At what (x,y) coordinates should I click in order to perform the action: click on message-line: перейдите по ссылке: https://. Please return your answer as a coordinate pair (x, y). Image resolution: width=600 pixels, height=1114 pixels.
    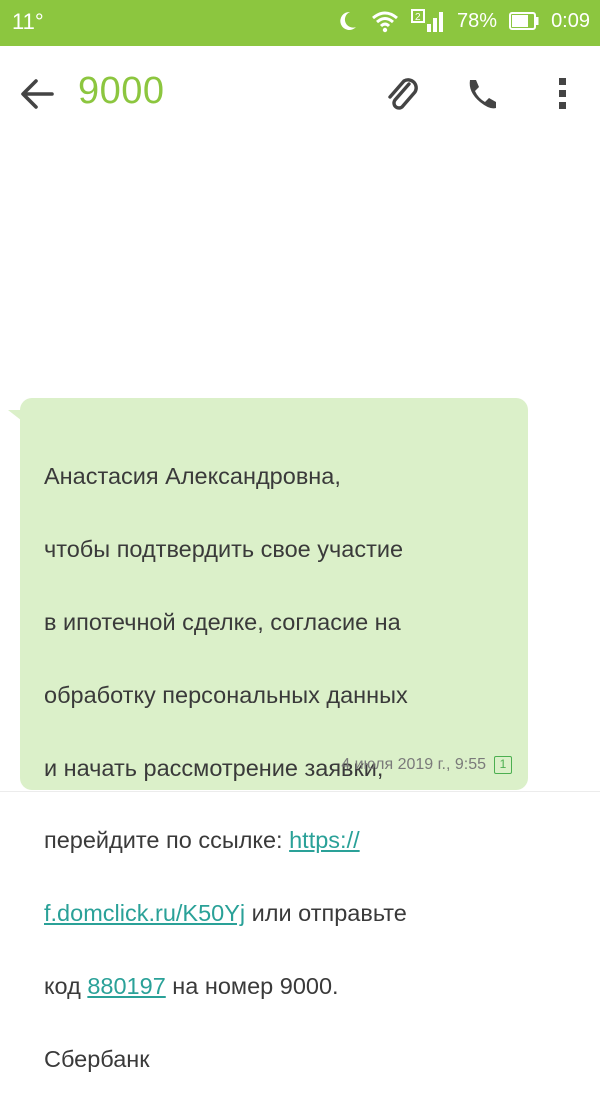
    Looking at the image, I should click on (284, 840).